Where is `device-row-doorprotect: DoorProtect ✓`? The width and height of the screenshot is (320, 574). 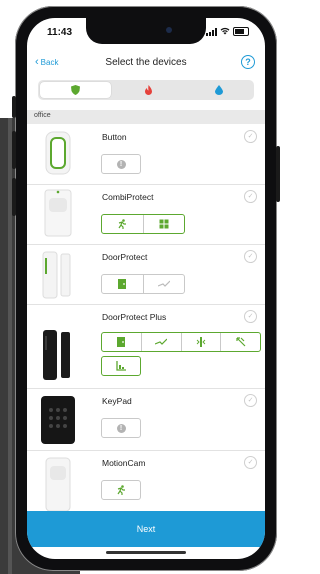
device-row-doorprotect: DoorProtect ✓ is located at coordinates (146, 274).